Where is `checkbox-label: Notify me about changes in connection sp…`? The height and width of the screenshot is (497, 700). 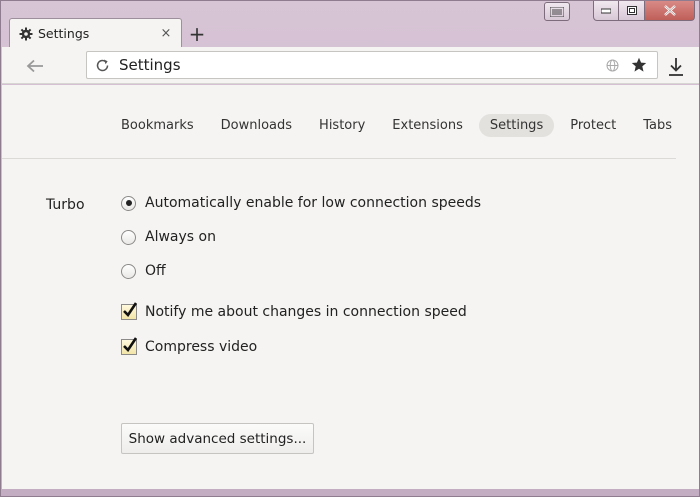
checkbox-label: Notify me about changes in connection sp… is located at coordinates (306, 312).